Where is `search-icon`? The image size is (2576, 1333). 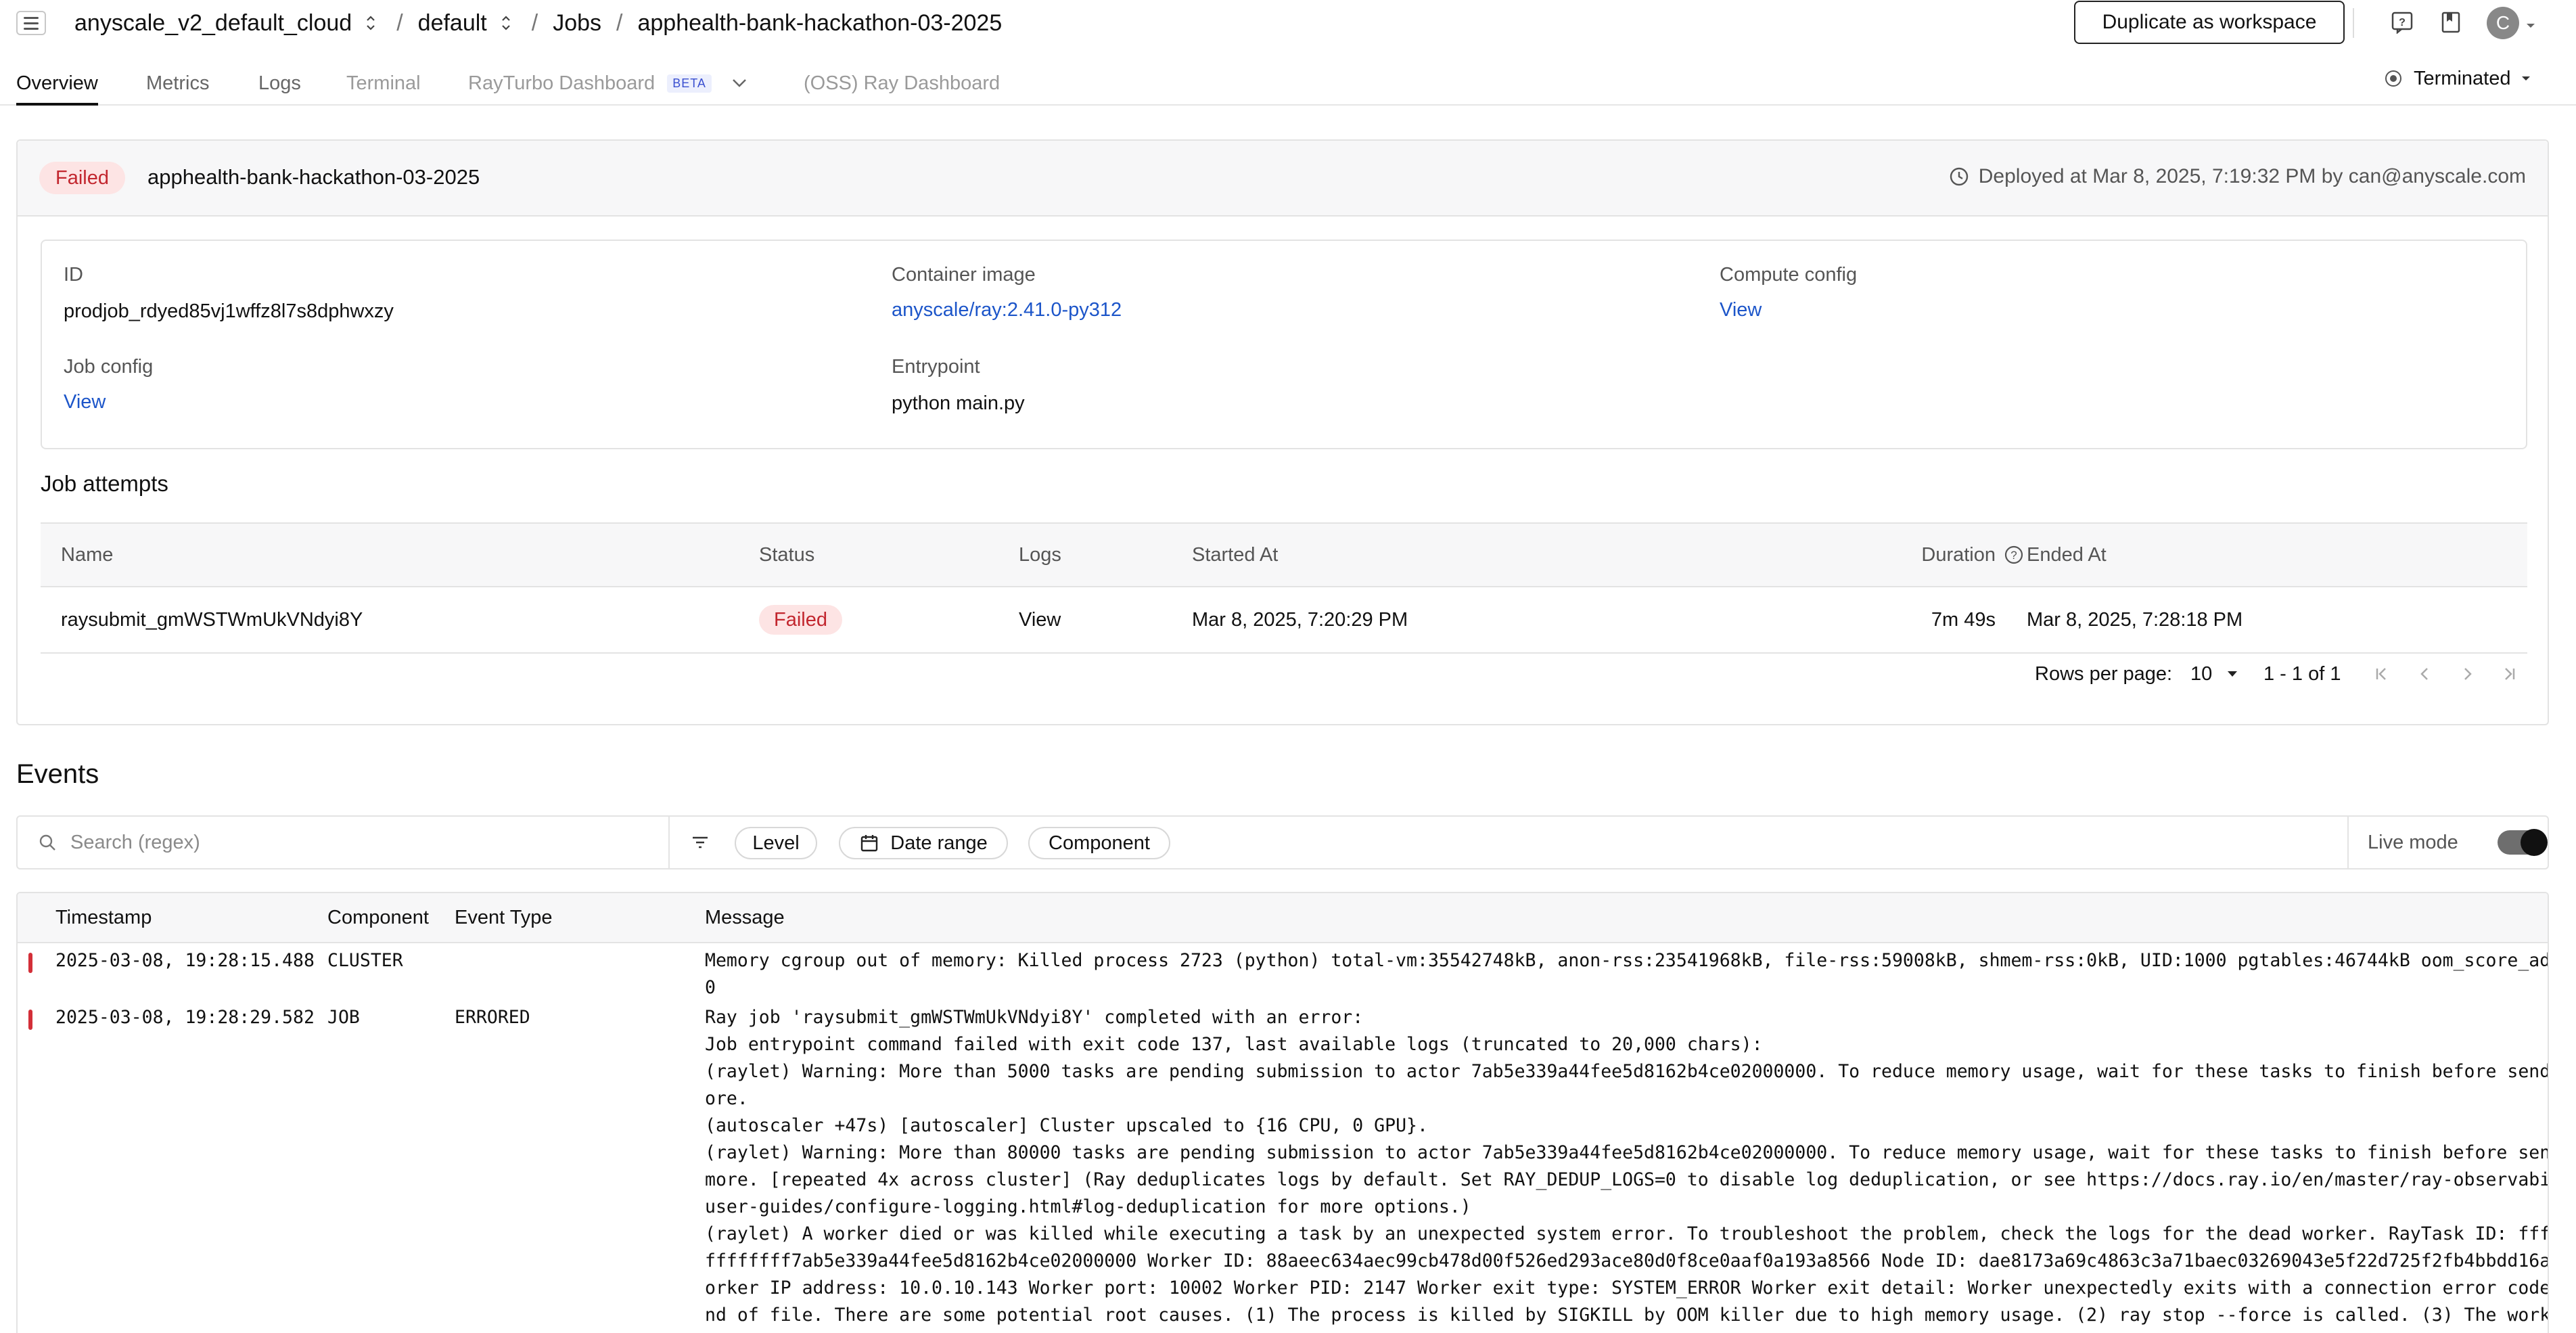
search-icon is located at coordinates (47, 842).